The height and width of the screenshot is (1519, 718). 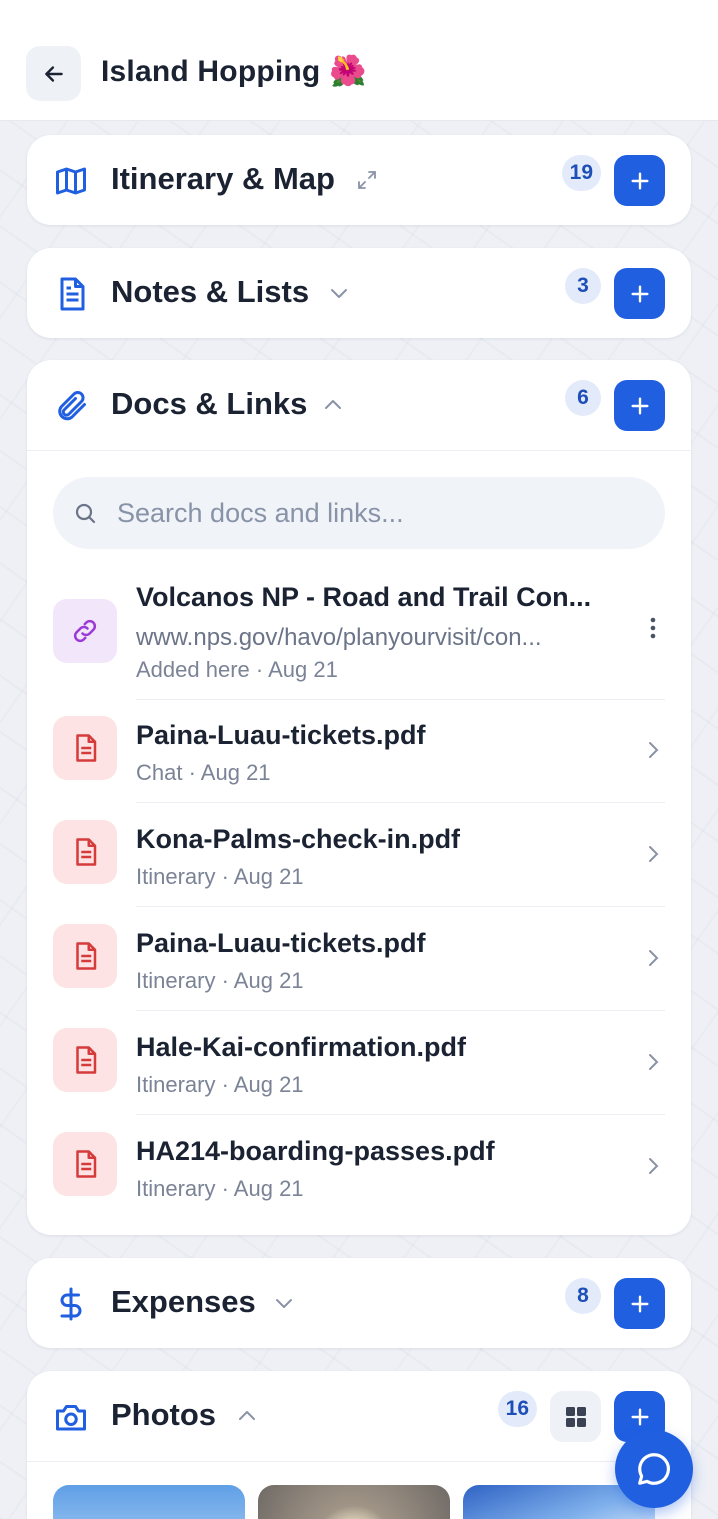 I want to click on chat-bubble-icon, so click(x=654, y=1469).